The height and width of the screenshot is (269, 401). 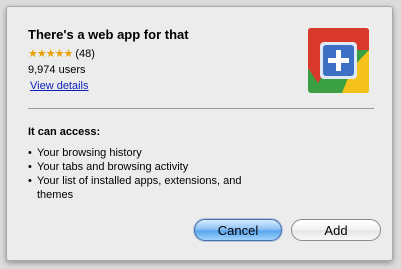 What do you see at coordinates (113, 167) in the screenshot?
I see `permission-text: Your tabs and browsing activity` at bounding box center [113, 167].